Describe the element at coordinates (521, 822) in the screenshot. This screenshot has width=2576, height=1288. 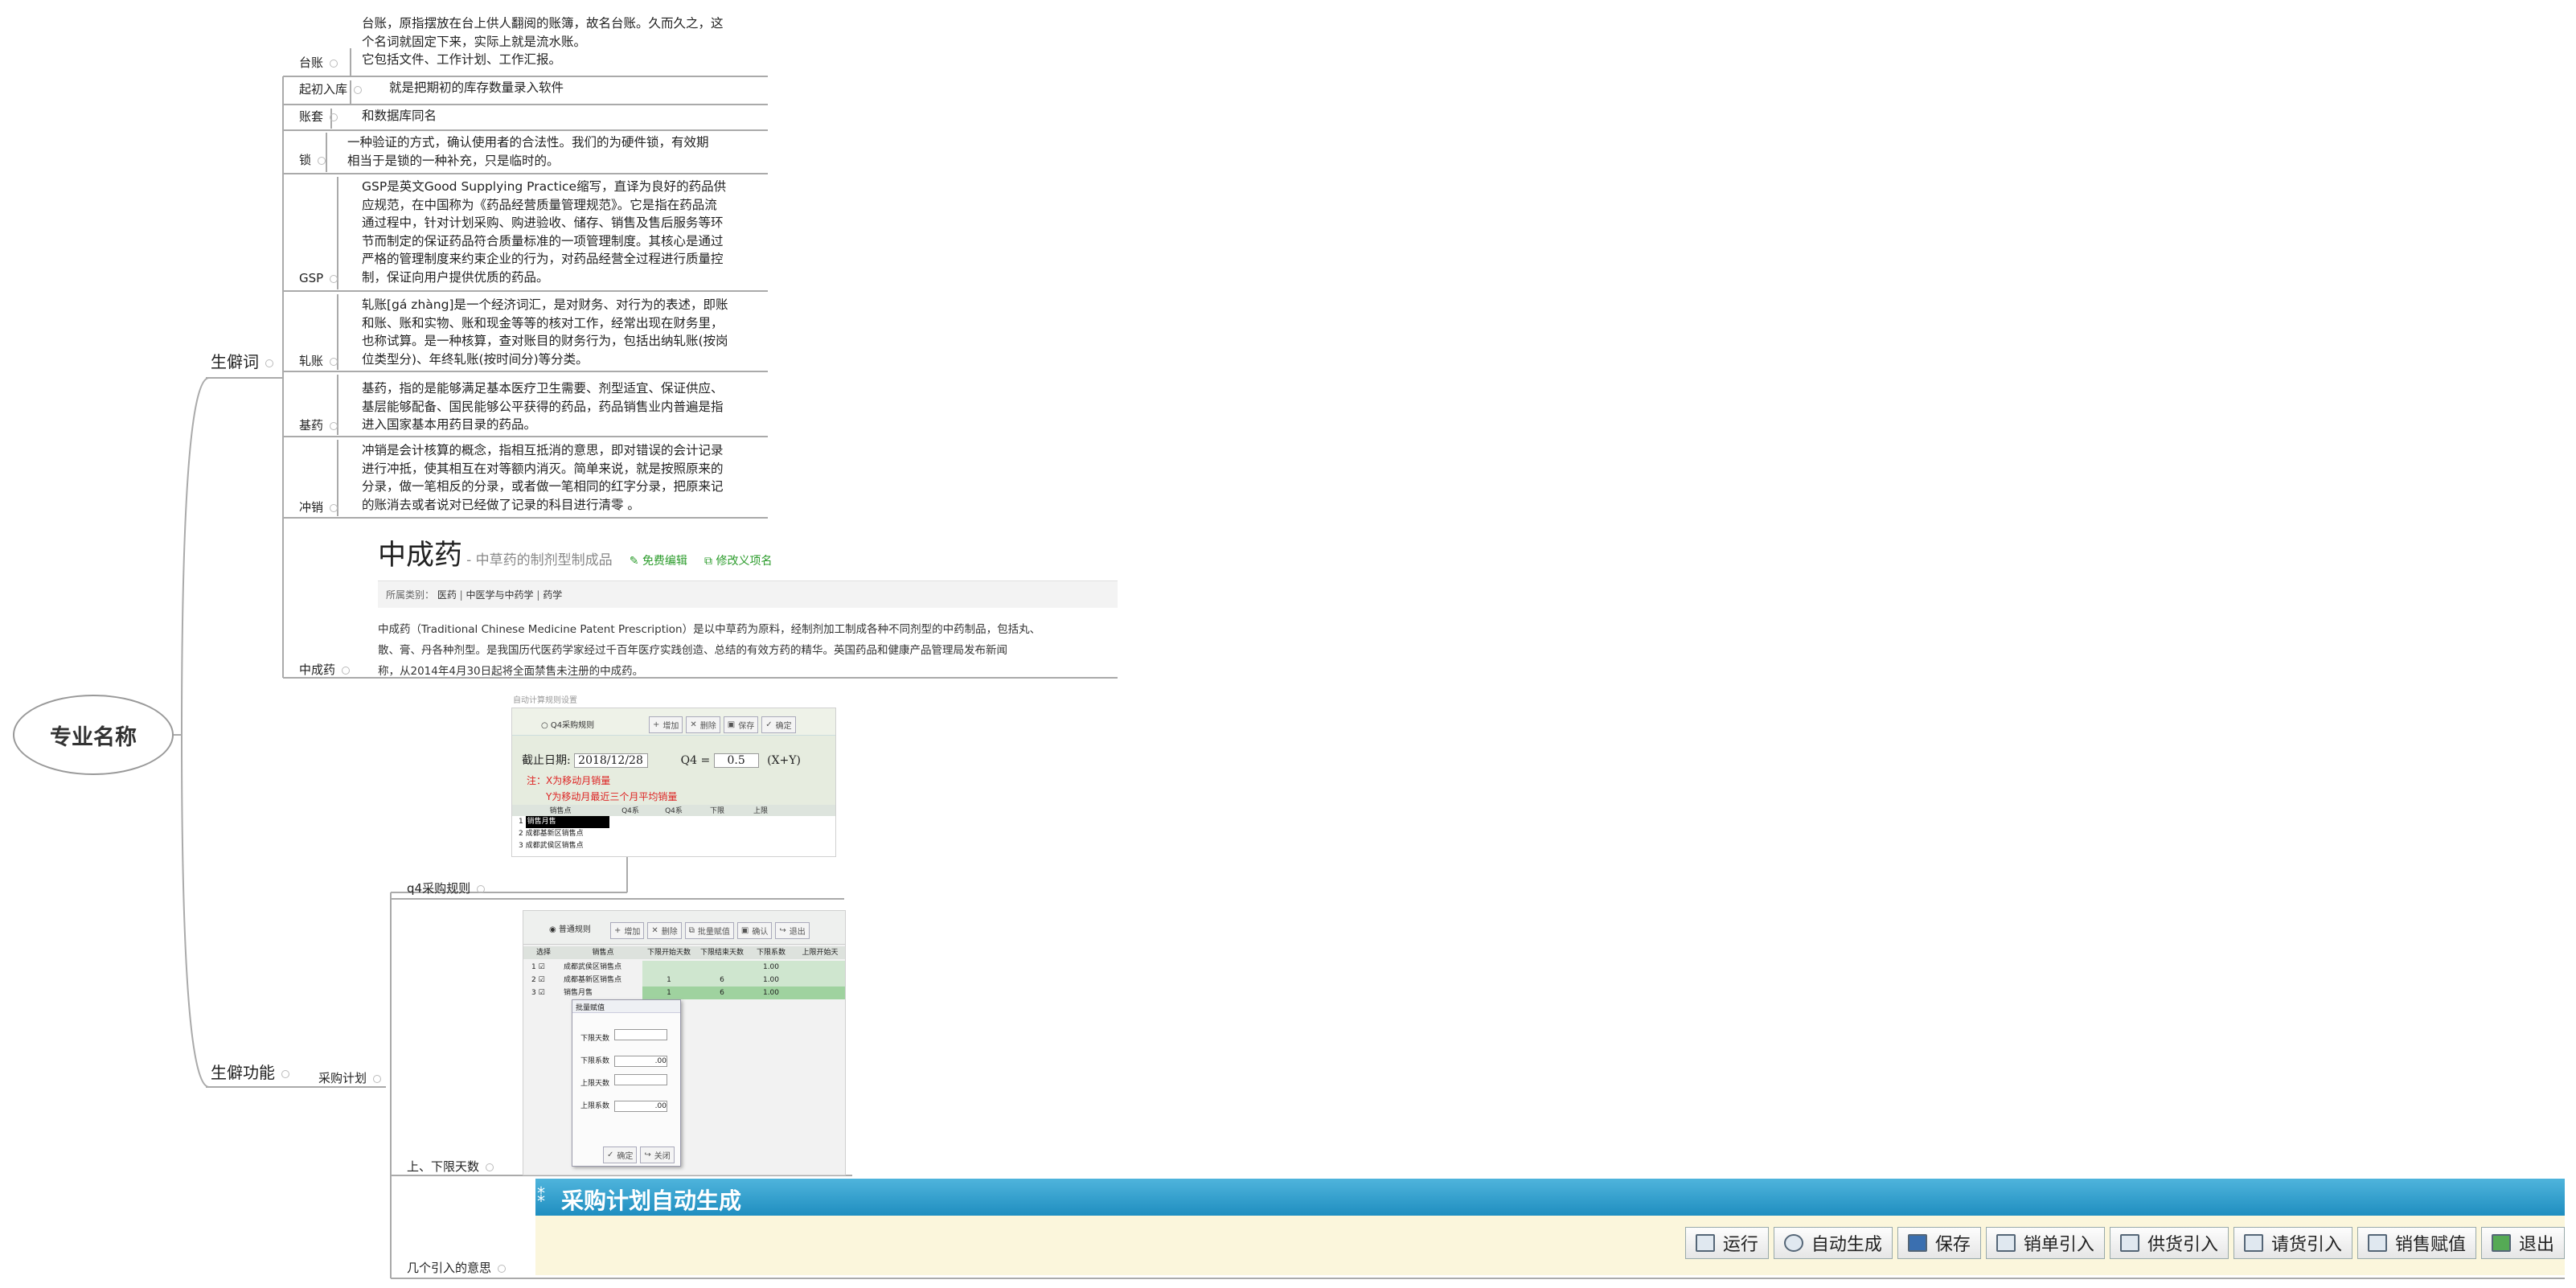
I see `row-num: 1` at that location.